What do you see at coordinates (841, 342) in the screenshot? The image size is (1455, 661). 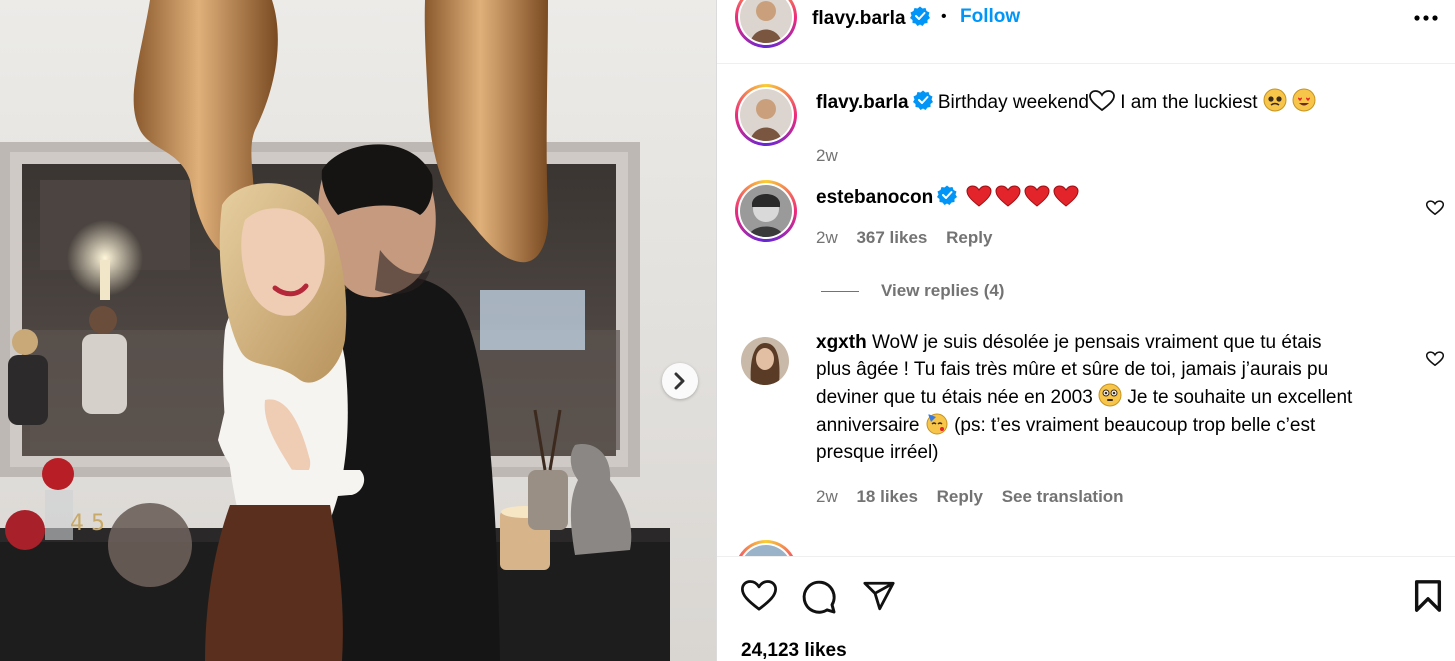 I see `comment-username: xgxth` at bounding box center [841, 342].